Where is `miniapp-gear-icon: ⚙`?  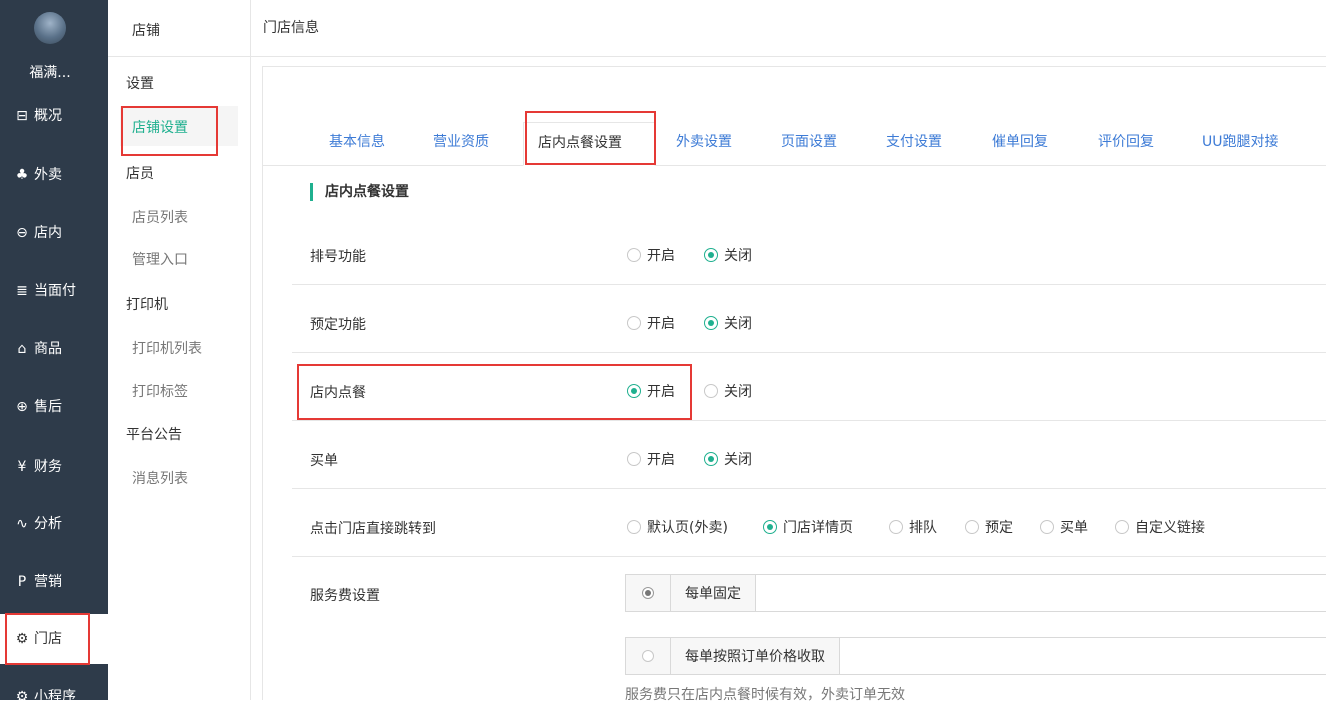 miniapp-gear-icon: ⚙ is located at coordinates (22, 697).